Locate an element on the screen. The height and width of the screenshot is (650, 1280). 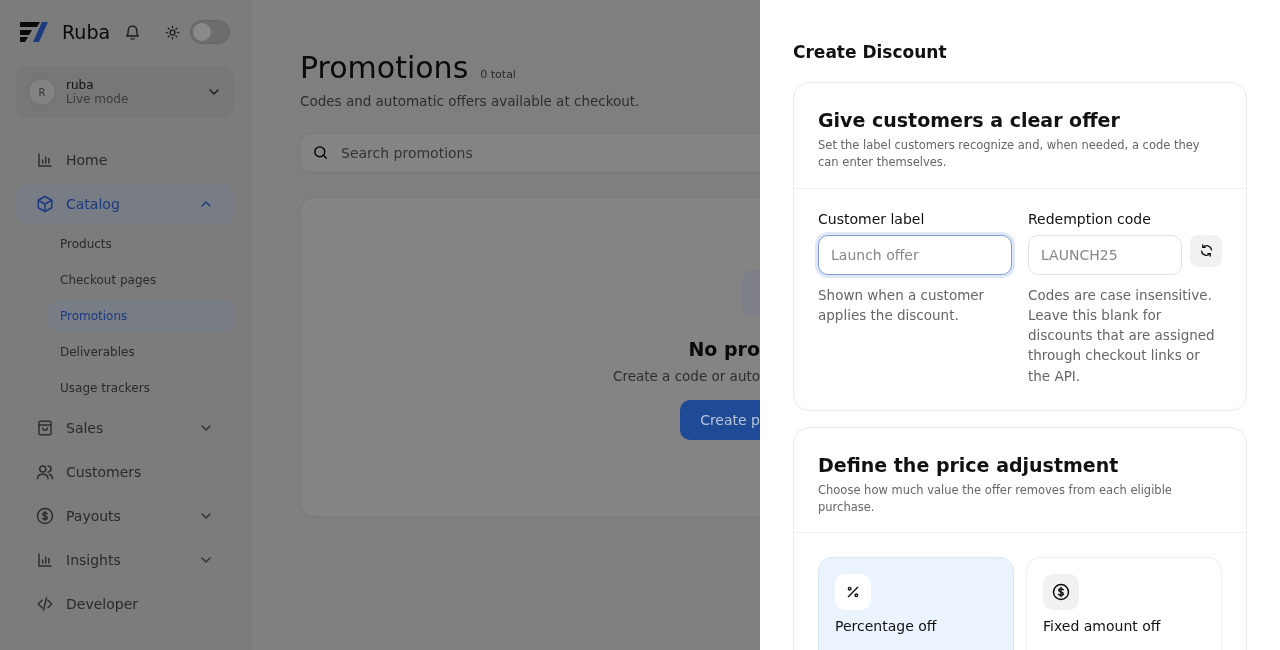
create-button: Create p is located at coordinates (720, 420).